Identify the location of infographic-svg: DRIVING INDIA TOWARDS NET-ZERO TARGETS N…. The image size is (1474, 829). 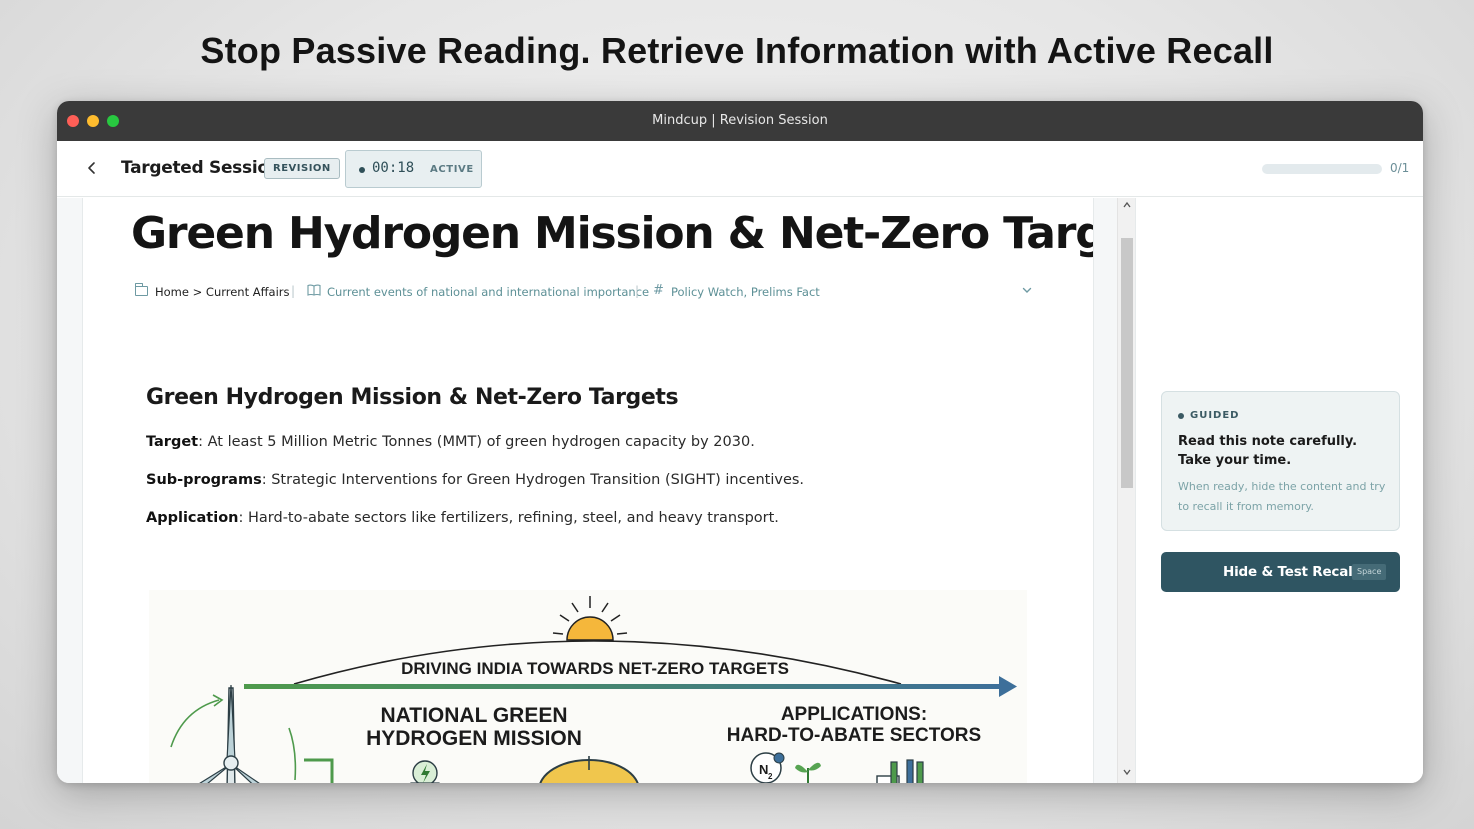
(593, 689).